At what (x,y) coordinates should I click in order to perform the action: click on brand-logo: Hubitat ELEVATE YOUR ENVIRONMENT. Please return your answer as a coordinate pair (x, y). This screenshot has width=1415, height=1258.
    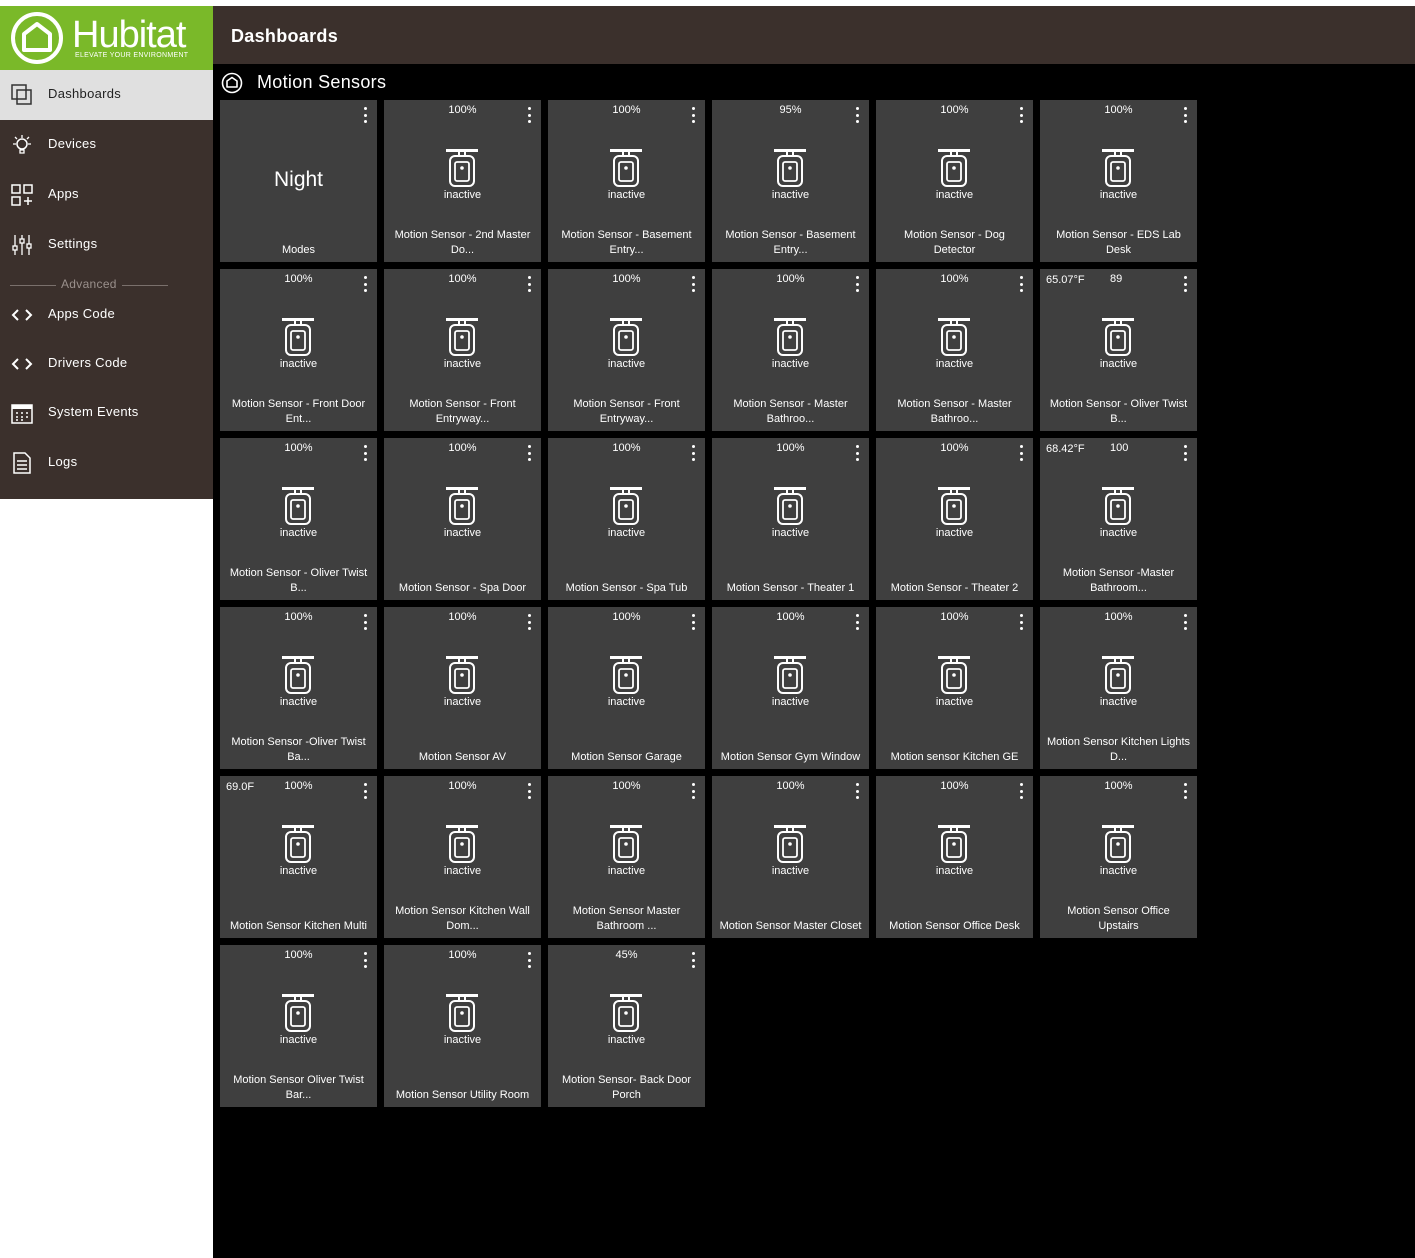
    Looking at the image, I should click on (106, 38).